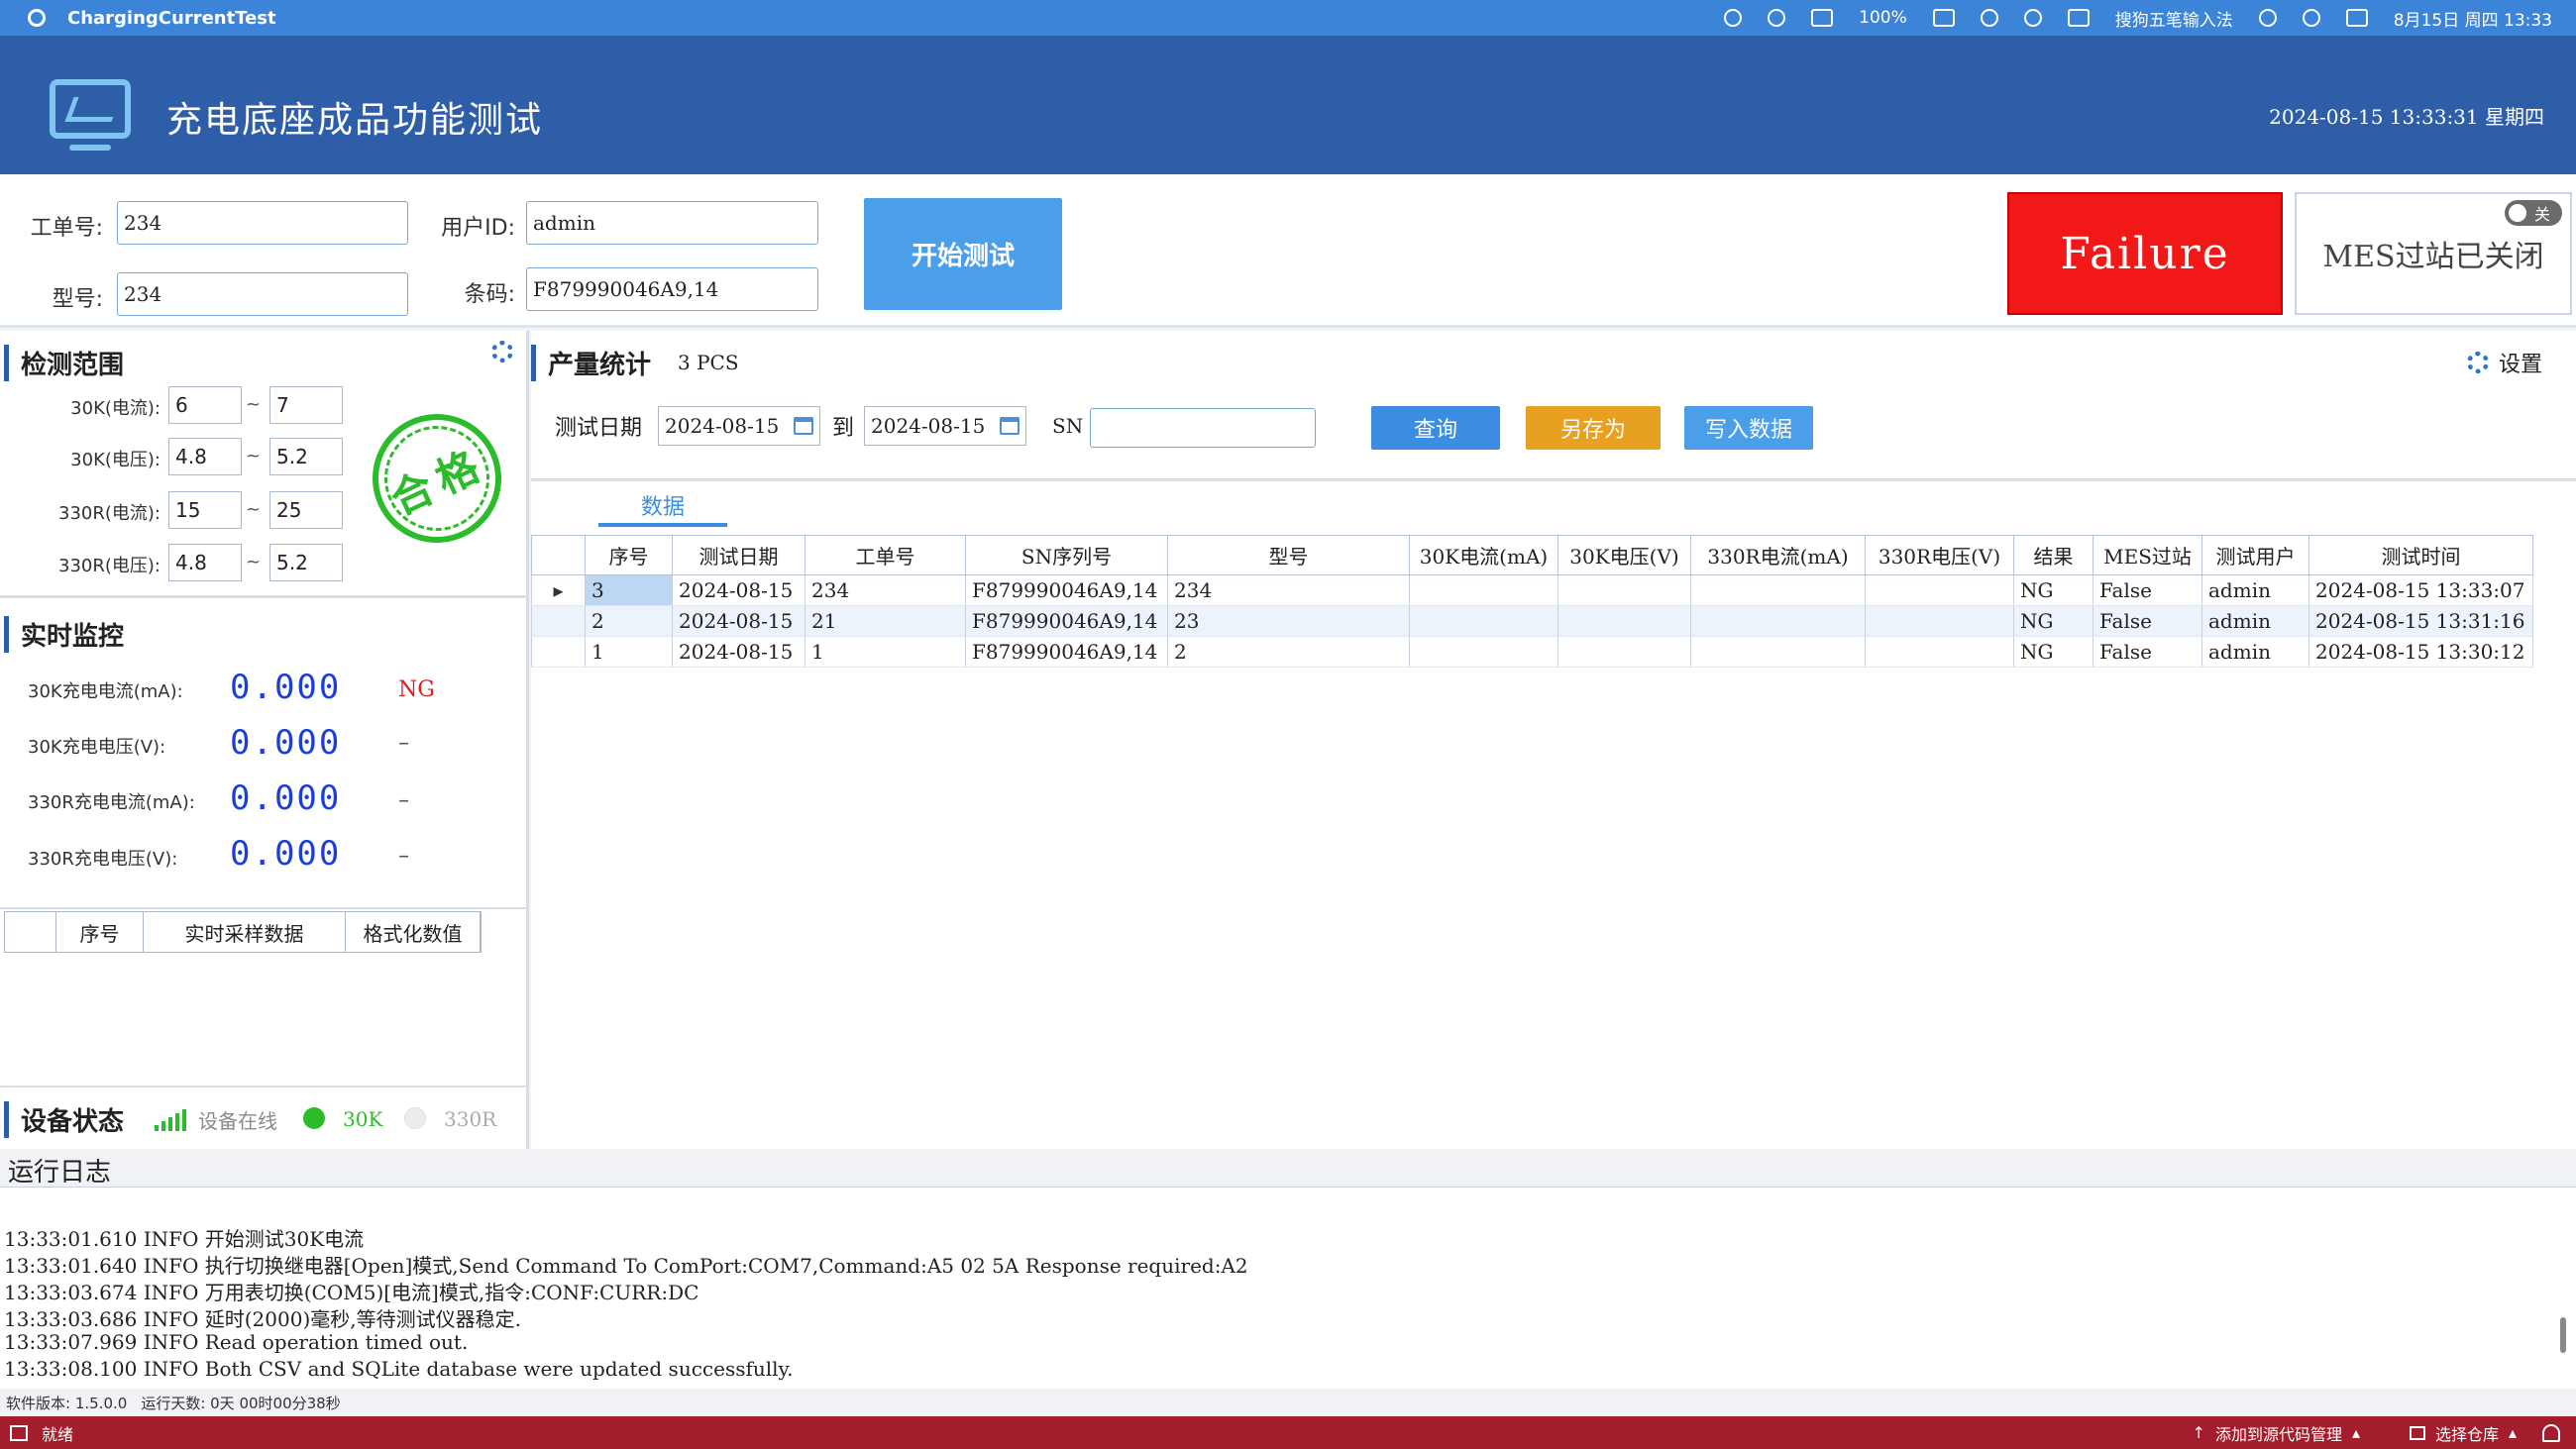 The height and width of the screenshot is (1449, 2576). What do you see at coordinates (2311, 18) in the screenshot?
I see `search-icon` at bounding box center [2311, 18].